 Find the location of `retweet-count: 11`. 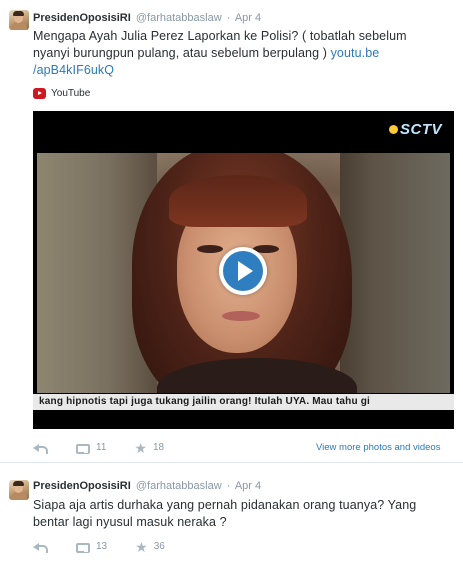

retweet-count: 11 is located at coordinates (101, 447).